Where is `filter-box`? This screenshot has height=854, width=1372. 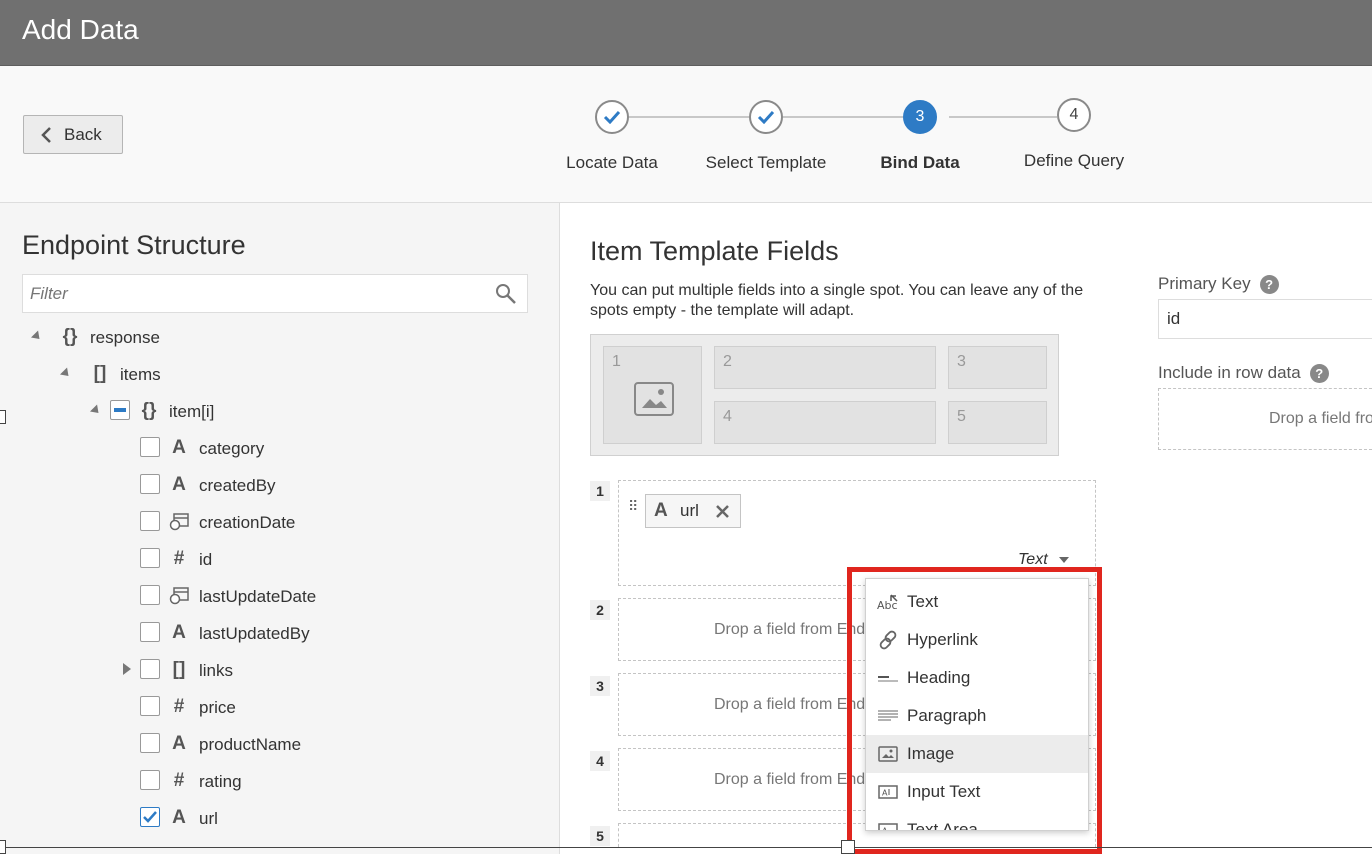
filter-box is located at coordinates (275, 293).